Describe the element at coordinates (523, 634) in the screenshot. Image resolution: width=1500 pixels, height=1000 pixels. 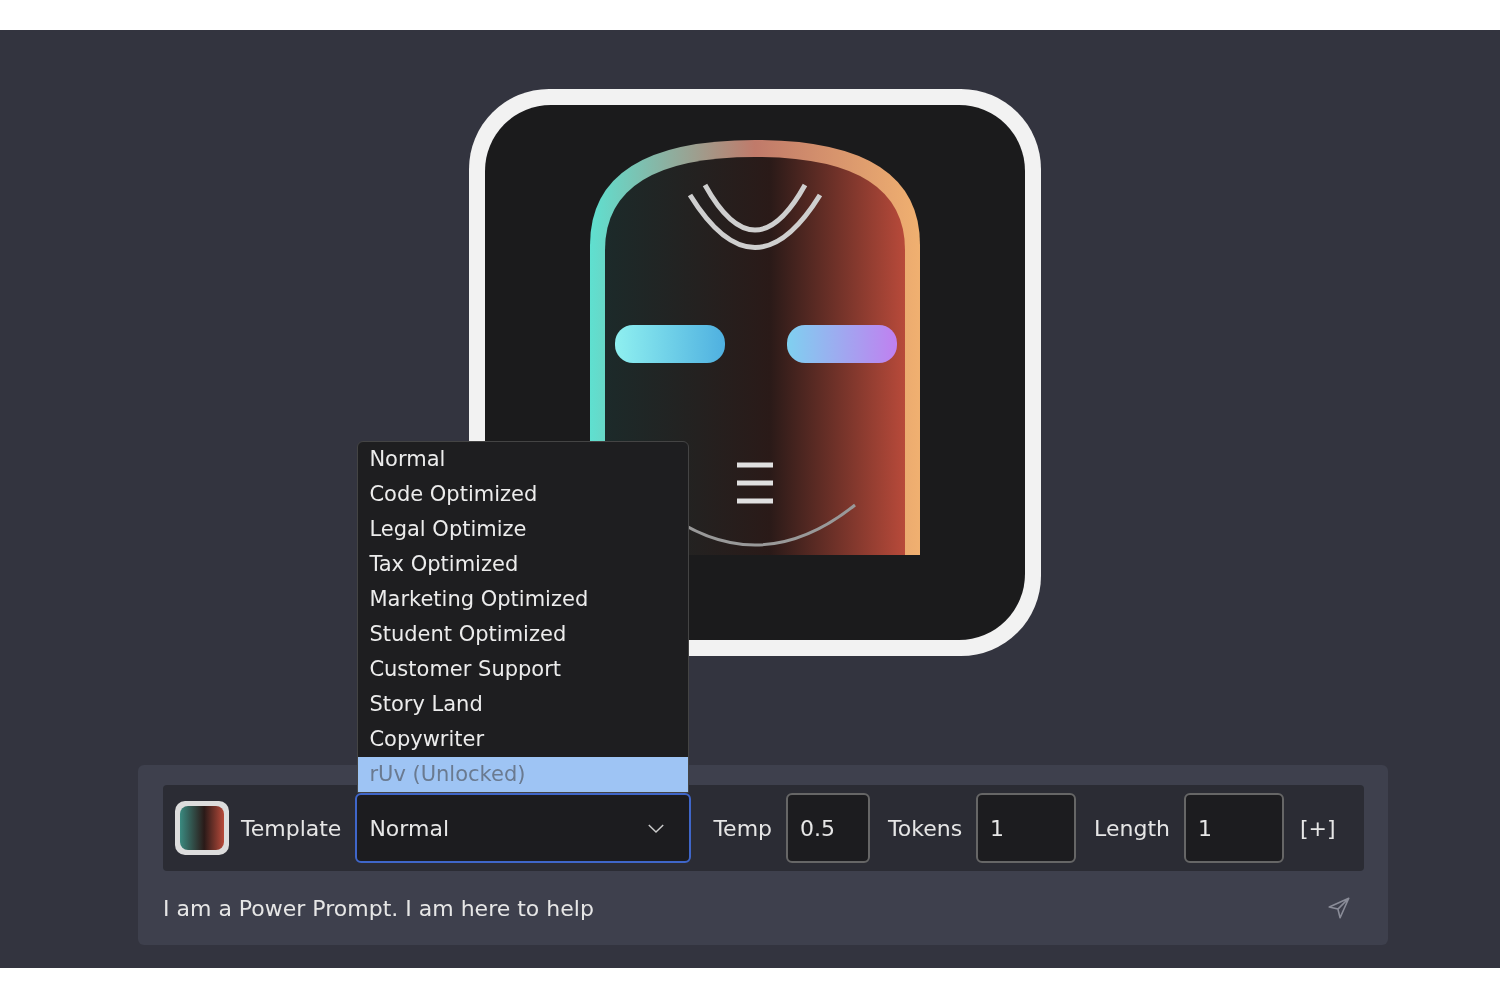
I see `template-option: Student Optimized` at that location.